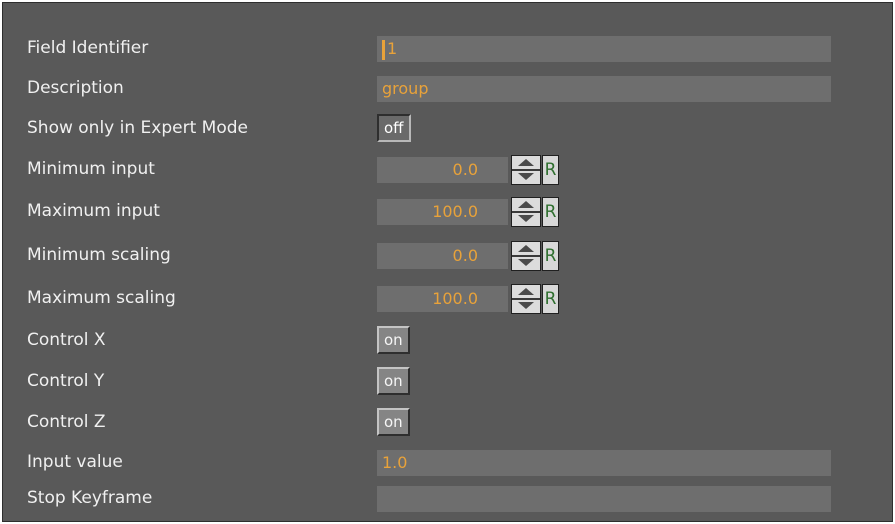  What do you see at coordinates (448, 340) in the screenshot?
I see `row-control-x: Control X on` at bounding box center [448, 340].